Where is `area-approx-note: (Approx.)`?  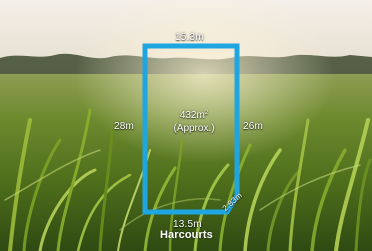 area-approx-note: (Approx.) is located at coordinates (194, 128).